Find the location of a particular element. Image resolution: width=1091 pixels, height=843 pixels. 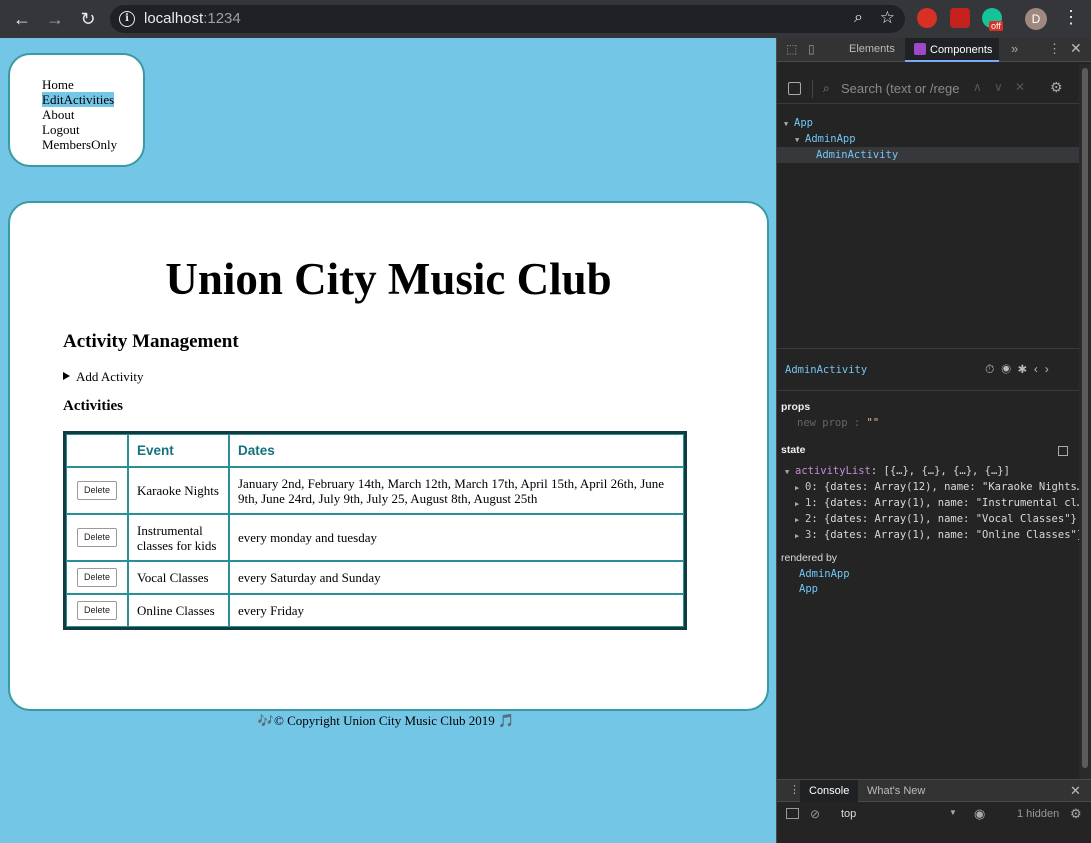

state-index: 2 is located at coordinates (808, 519).